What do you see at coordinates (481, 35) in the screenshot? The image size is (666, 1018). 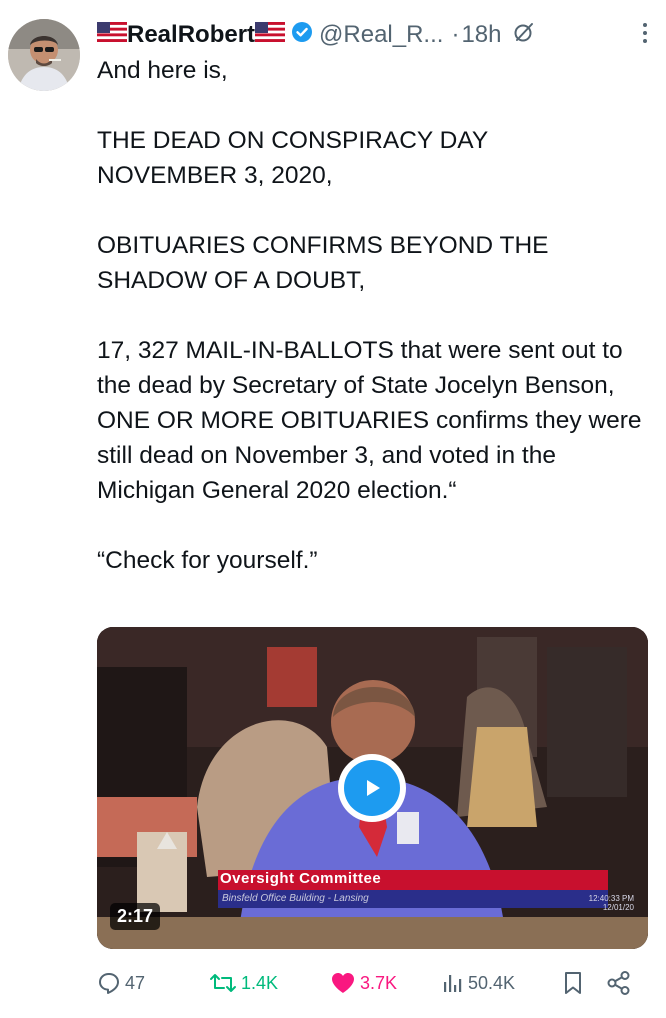 I see `post-time: 18h` at bounding box center [481, 35].